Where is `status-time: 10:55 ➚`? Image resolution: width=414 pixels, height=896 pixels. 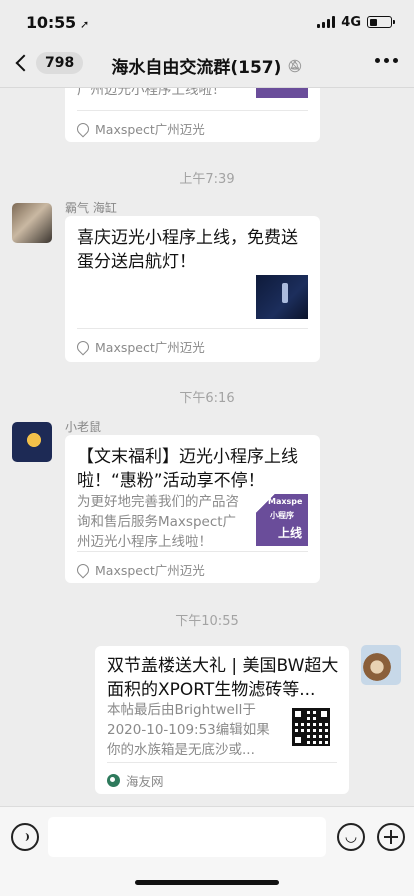
status-time: 10:55 ➚ is located at coordinates (57, 22).